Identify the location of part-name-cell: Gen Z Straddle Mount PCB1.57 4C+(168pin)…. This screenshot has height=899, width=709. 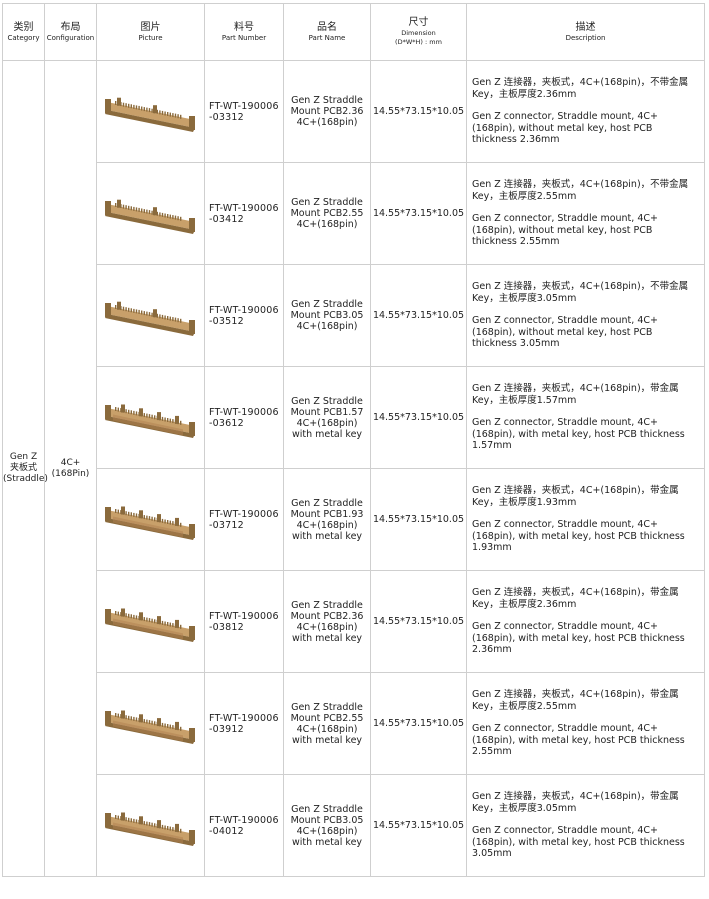
(327, 417).